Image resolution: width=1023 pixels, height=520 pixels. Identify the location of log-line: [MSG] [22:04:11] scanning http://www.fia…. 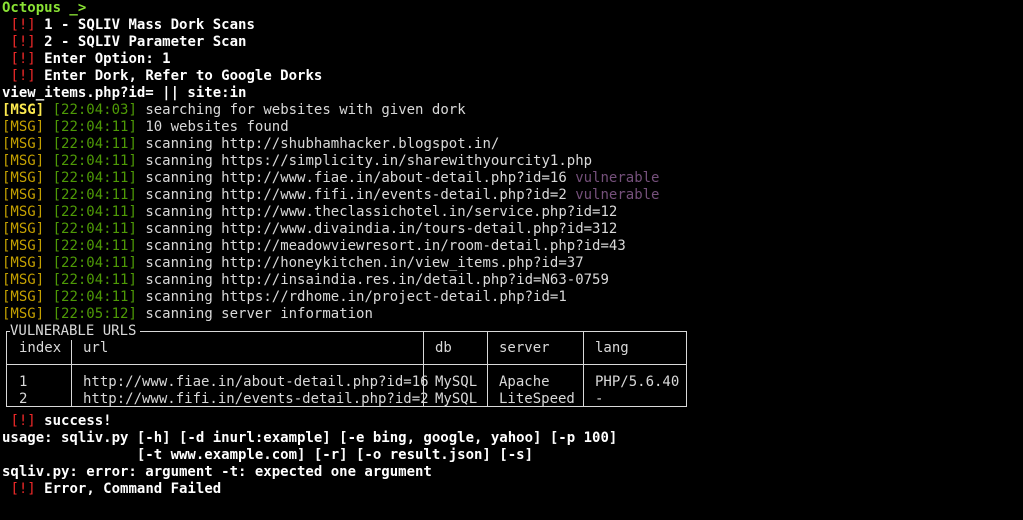
(512, 178).